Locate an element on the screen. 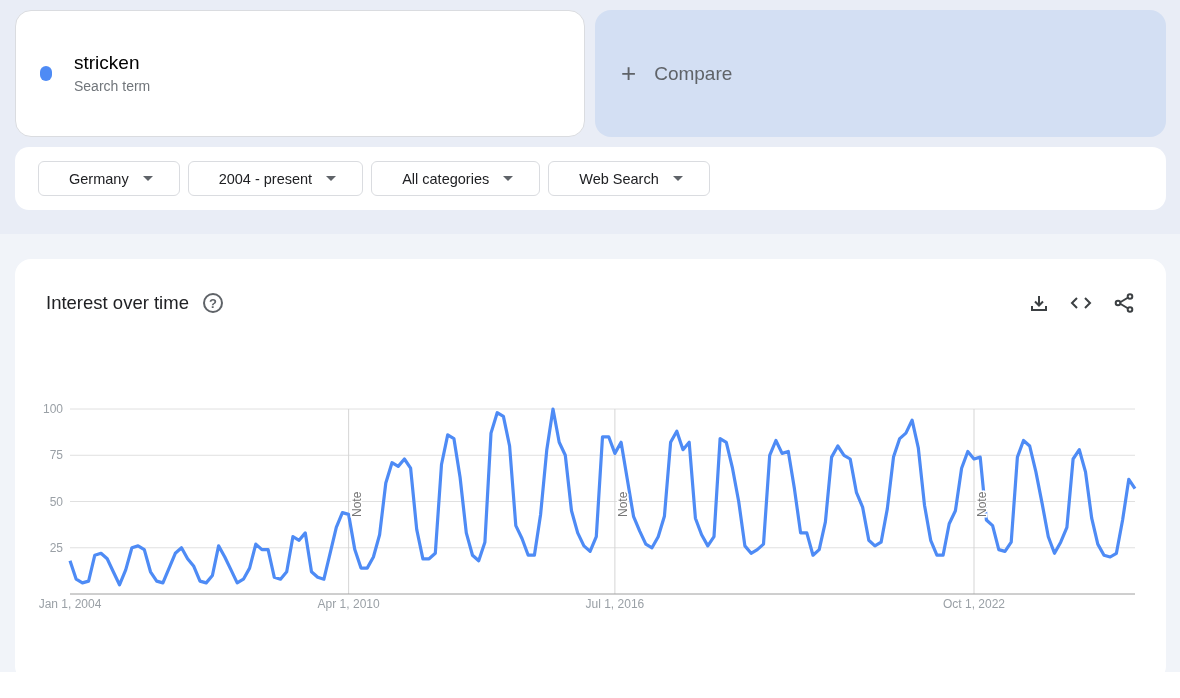 The width and height of the screenshot is (1180, 698). y-axis-label: 25 is located at coordinates (56, 547).